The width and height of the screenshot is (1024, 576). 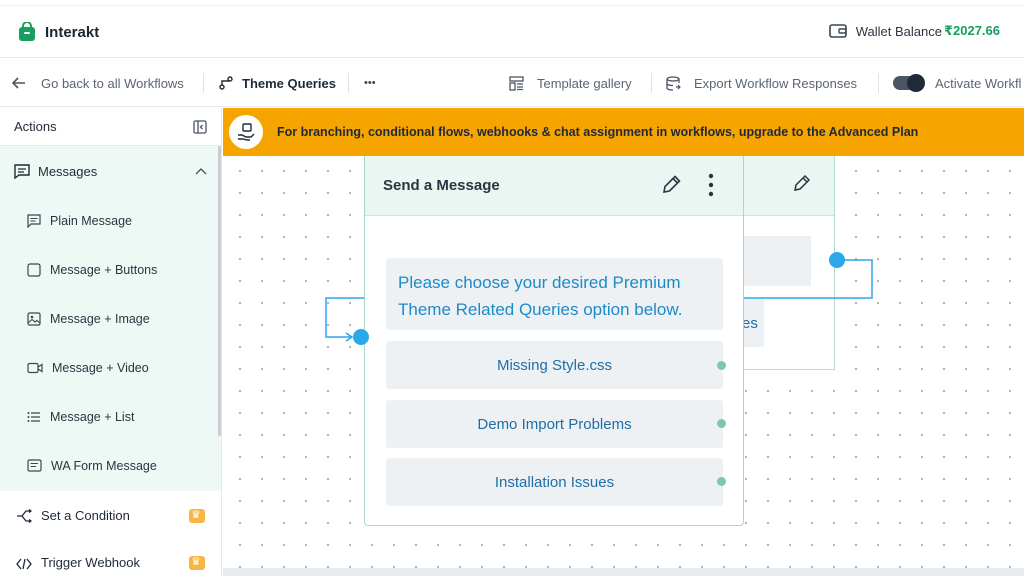 What do you see at coordinates (672, 184) in the screenshot?
I see `edit-pencil-icon` at bounding box center [672, 184].